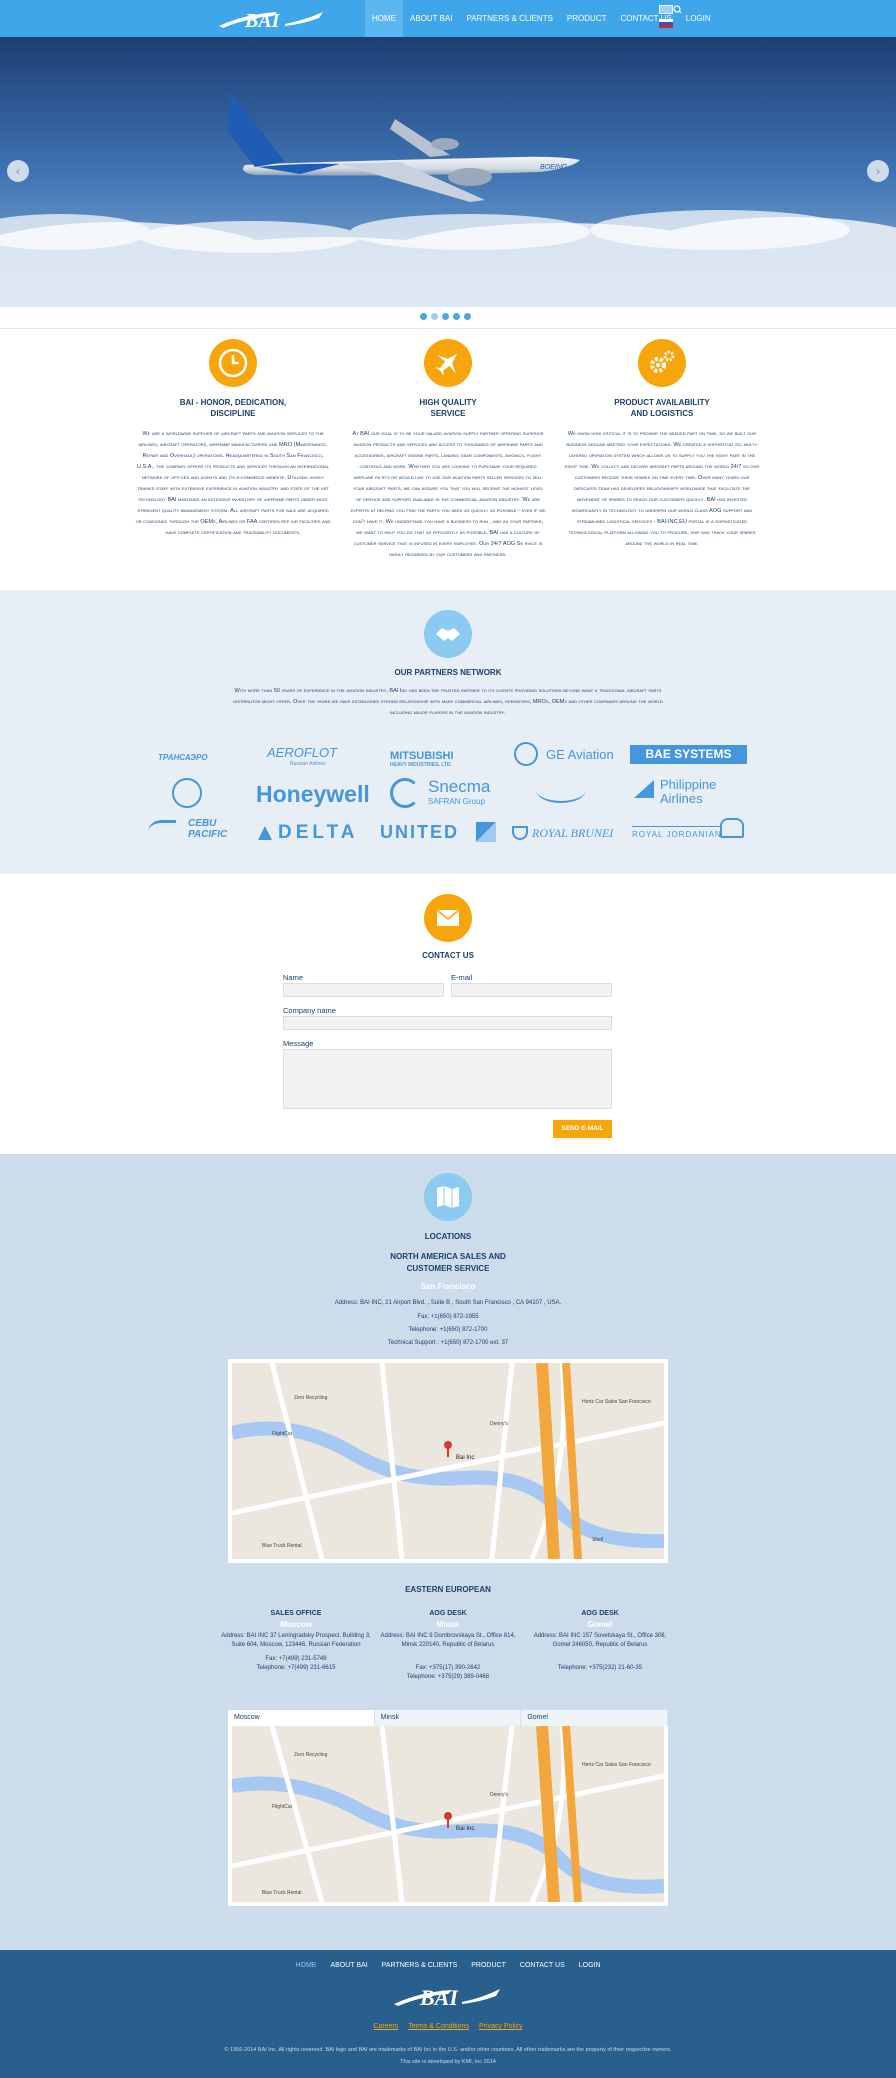 This screenshot has height=2078, width=896. What do you see at coordinates (208, 829) in the screenshot?
I see `logo-cebu-pacific: CEBU PACIFIC` at bounding box center [208, 829].